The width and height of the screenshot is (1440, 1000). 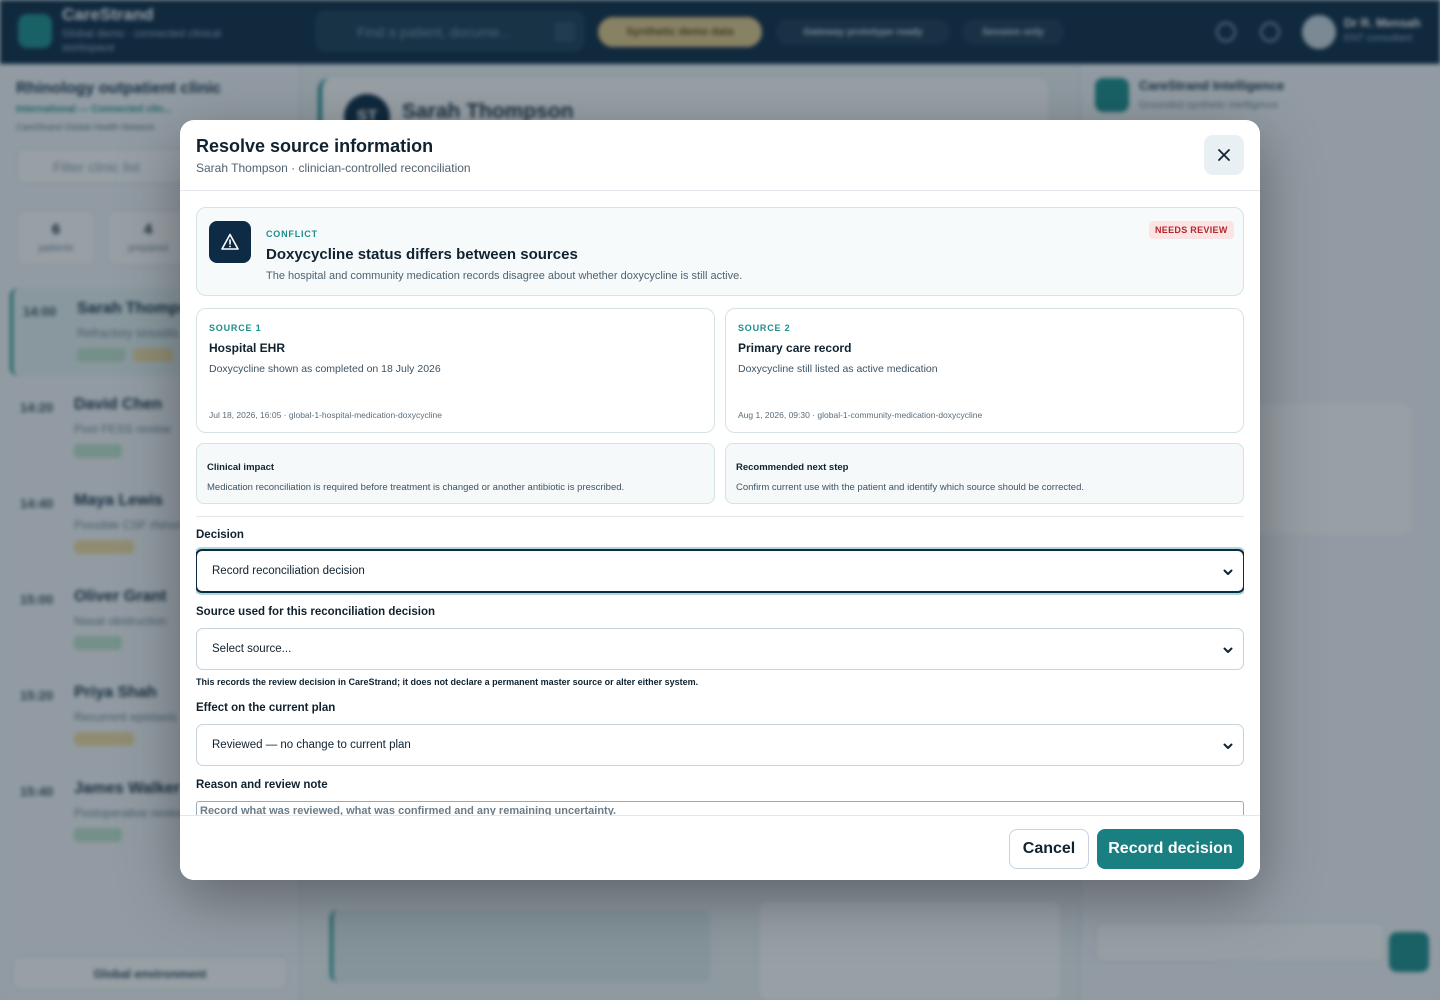 What do you see at coordinates (288, 571) in the screenshot?
I see `decision-value: Record reconciliation decision` at bounding box center [288, 571].